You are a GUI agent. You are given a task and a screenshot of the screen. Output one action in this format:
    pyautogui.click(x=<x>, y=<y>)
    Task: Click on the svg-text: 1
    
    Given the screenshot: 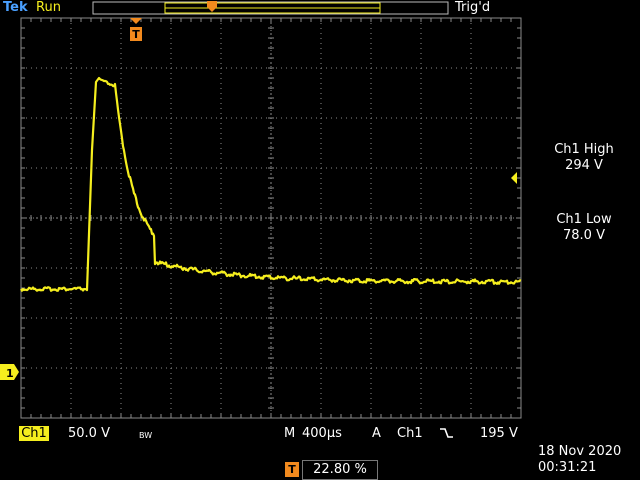 What is the action you would take?
    pyautogui.click(x=10, y=373)
    